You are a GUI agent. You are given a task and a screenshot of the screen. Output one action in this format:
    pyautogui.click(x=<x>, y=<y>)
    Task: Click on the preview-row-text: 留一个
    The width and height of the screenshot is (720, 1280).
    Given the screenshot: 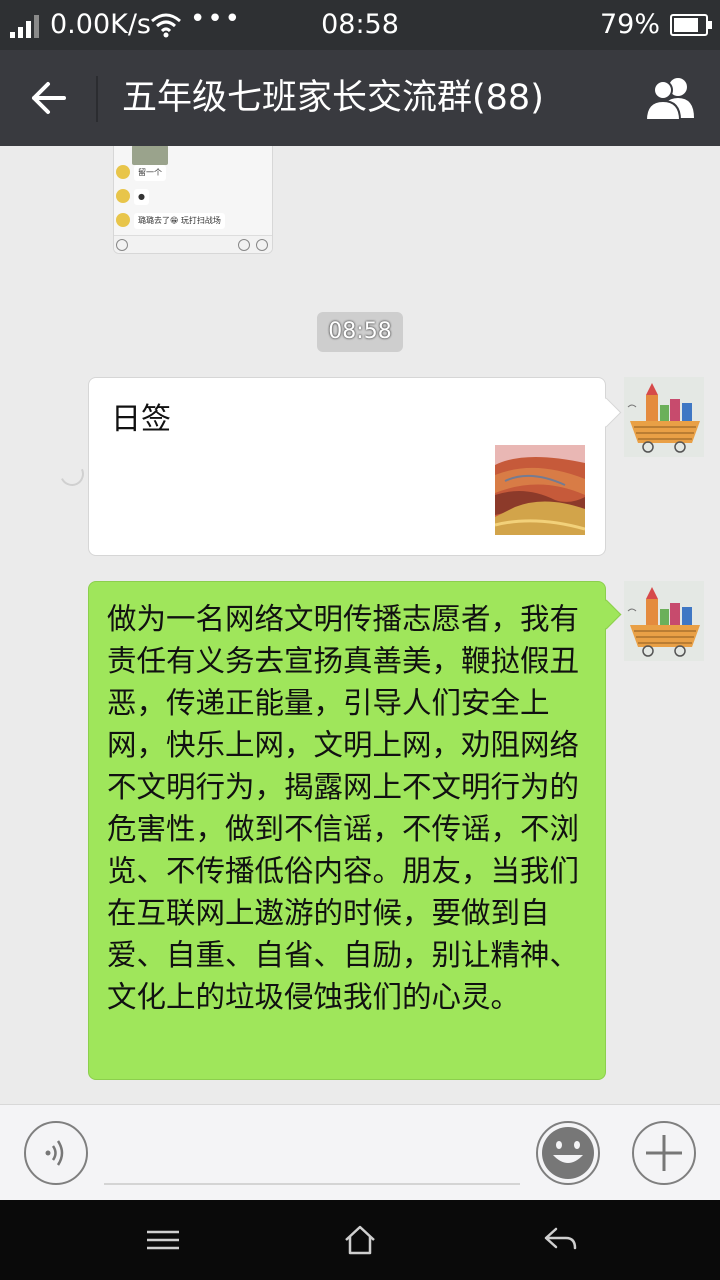 What is the action you would take?
    pyautogui.click(x=150, y=173)
    